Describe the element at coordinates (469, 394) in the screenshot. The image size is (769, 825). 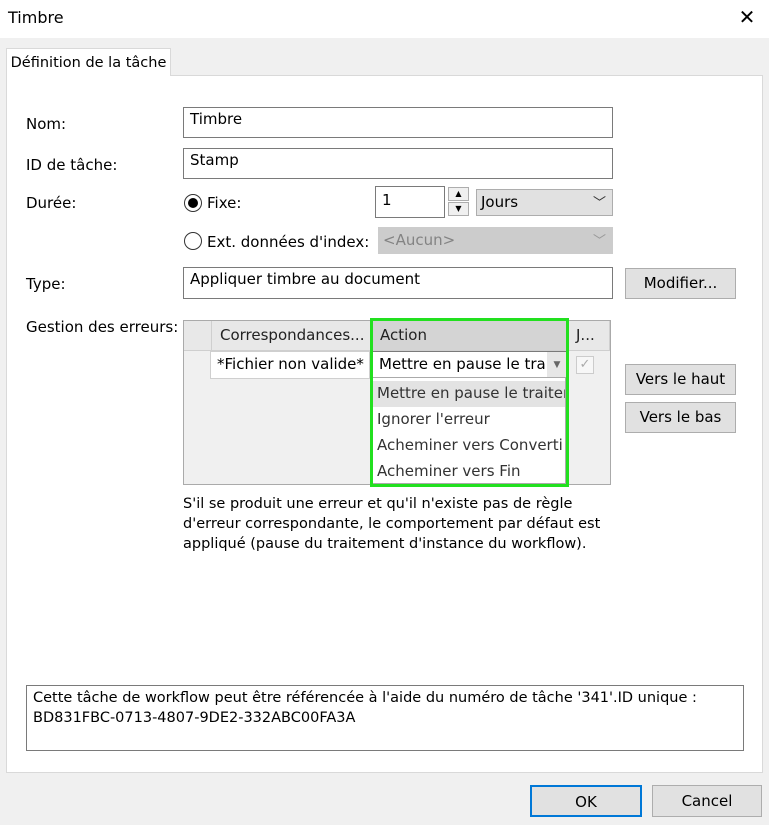
I see `dropdown-option: Mettre en pause le traiten` at that location.